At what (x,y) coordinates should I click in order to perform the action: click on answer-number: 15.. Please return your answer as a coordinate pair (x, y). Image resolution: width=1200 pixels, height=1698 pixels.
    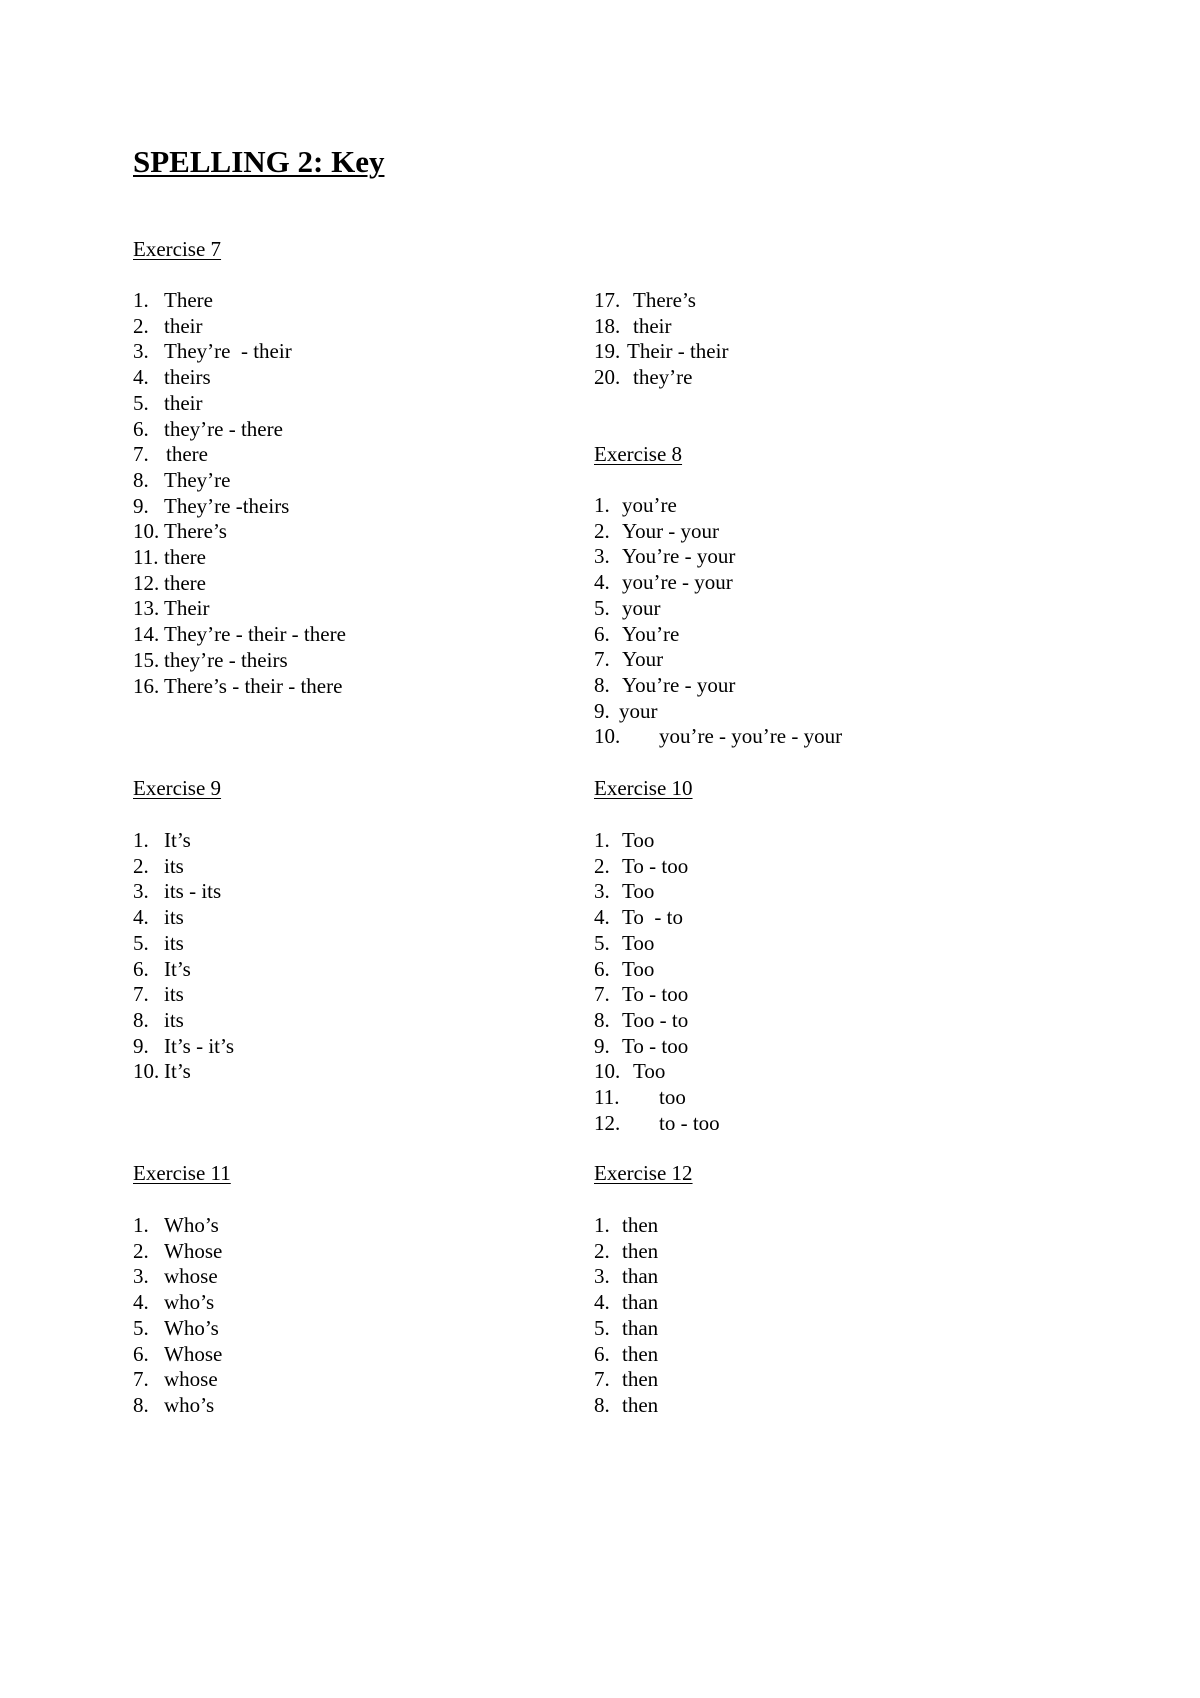
    Looking at the image, I should click on (146, 659).